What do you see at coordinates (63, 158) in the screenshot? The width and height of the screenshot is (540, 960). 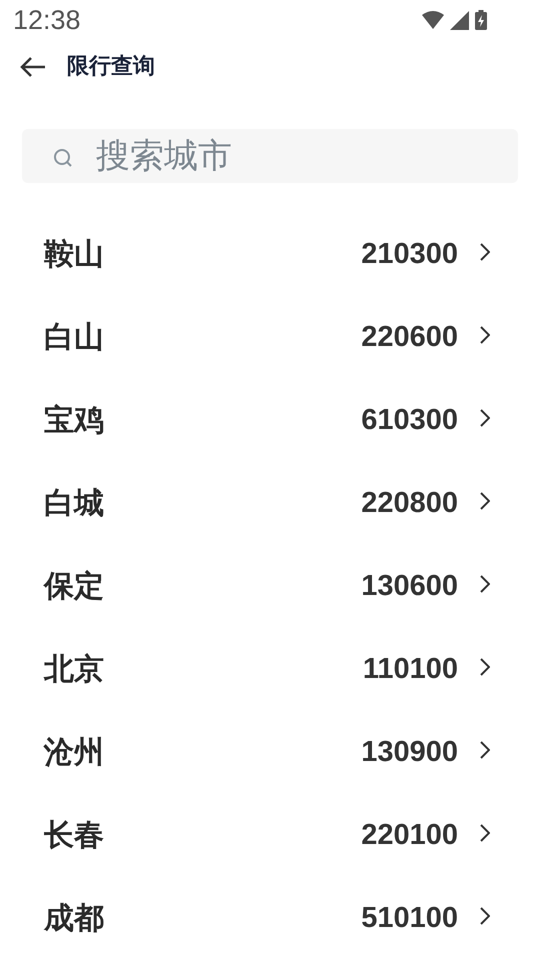 I see `search-icon` at bounding box center [63, 158].